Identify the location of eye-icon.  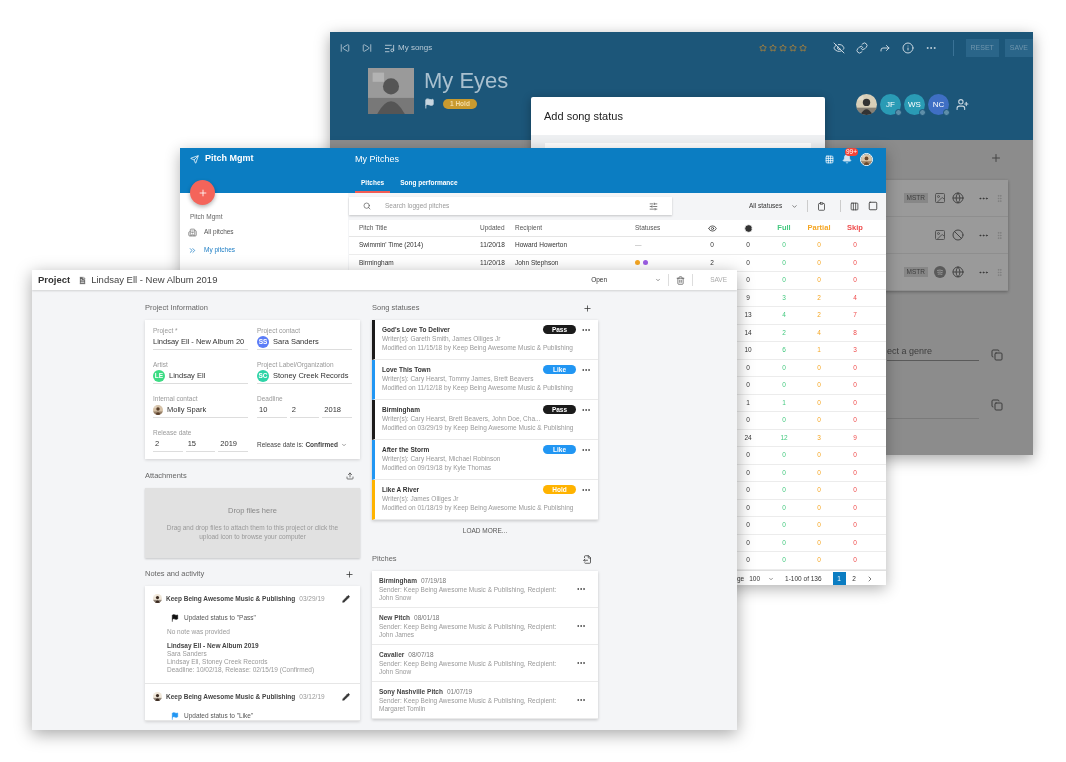
(712, 228).